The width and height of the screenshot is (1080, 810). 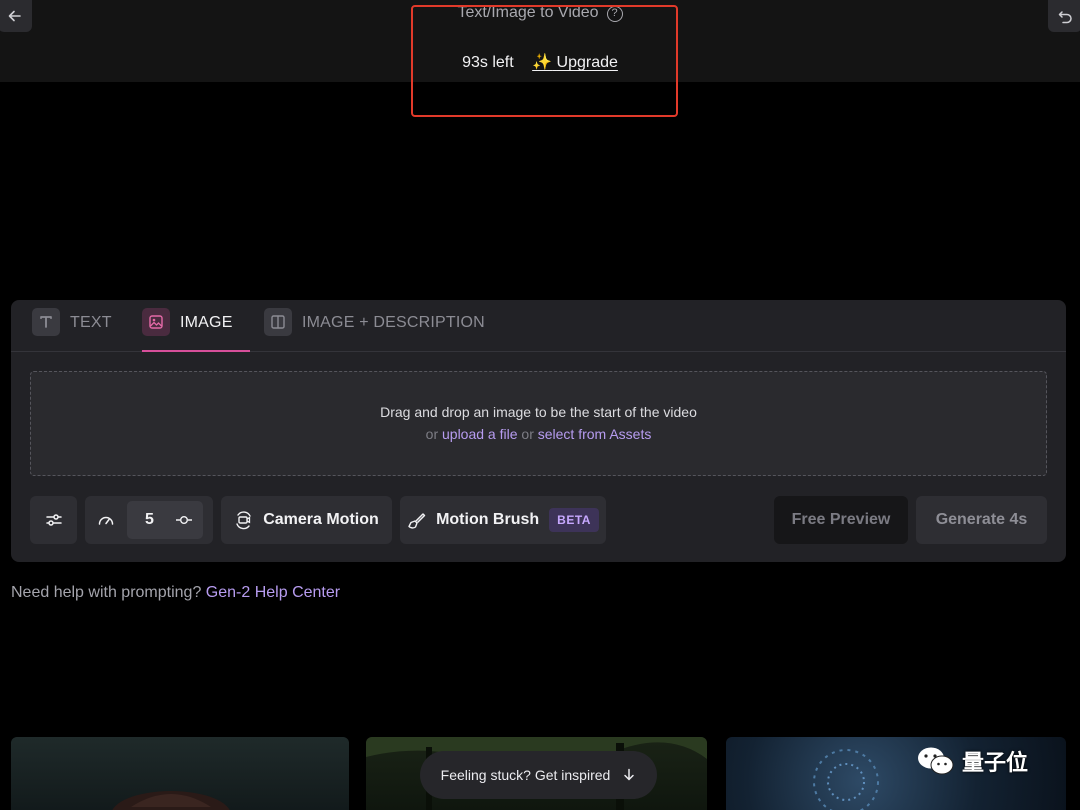 I want to click on motion-speed-value: 5, so click(x=149, y=519).